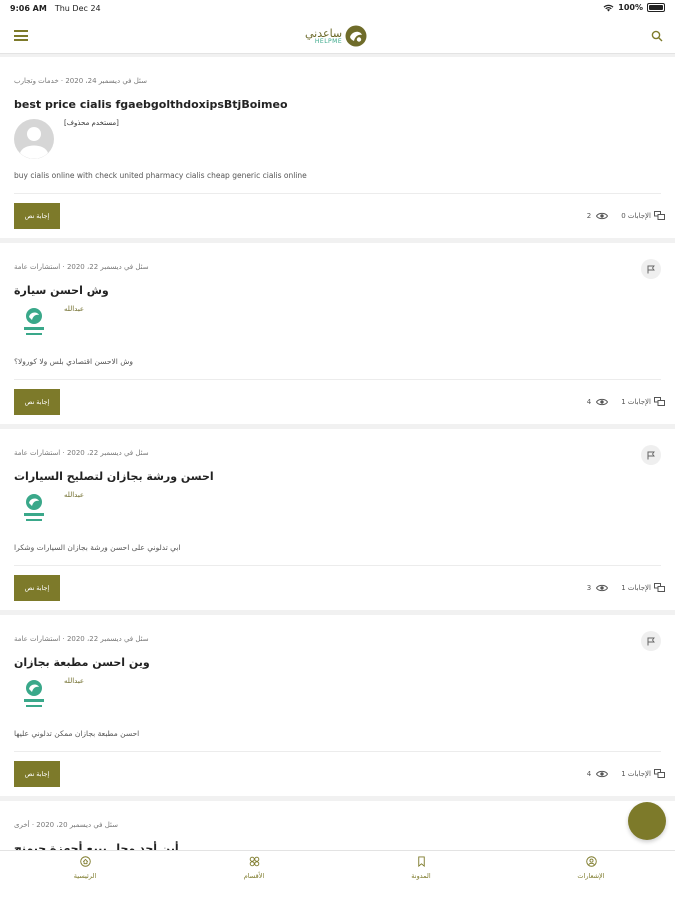 The width and height of the screenshot is (675, 900). Describe the element at coordinates (356, 36) in the screenshot. I see `logo-emblem-icon` at that location.